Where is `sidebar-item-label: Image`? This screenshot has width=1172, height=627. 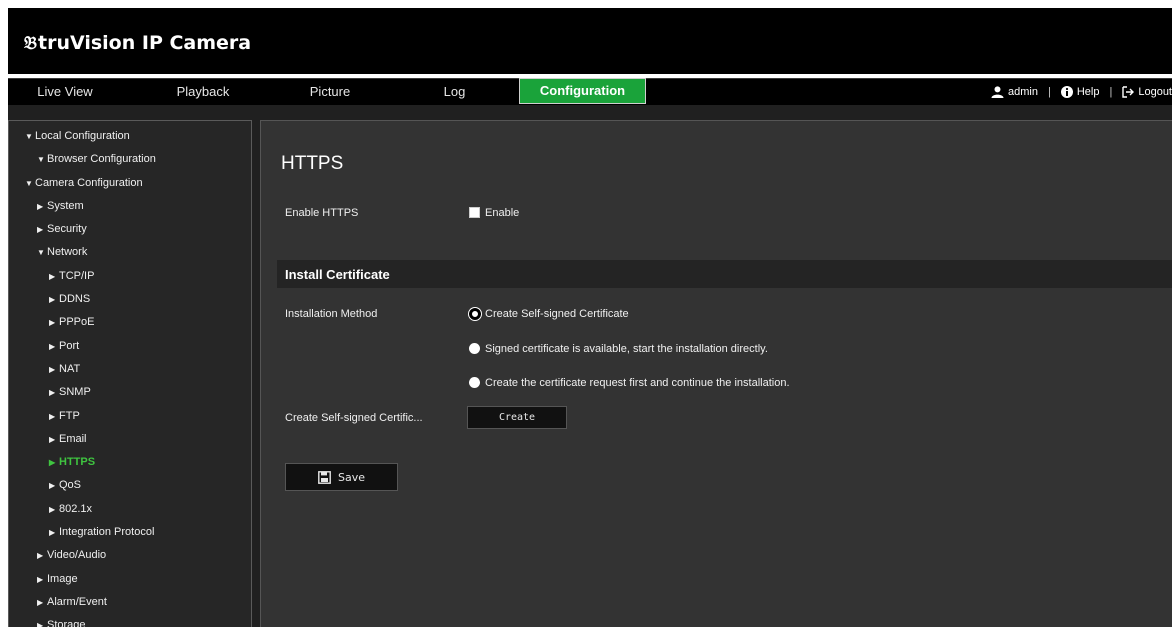 sidebar-item-label: Image is located at coordinates (62, 578).